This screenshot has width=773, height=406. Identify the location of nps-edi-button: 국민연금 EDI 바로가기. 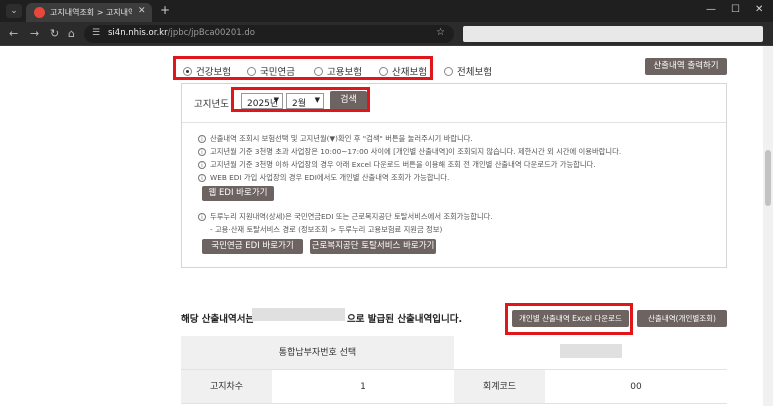
(252, 246).